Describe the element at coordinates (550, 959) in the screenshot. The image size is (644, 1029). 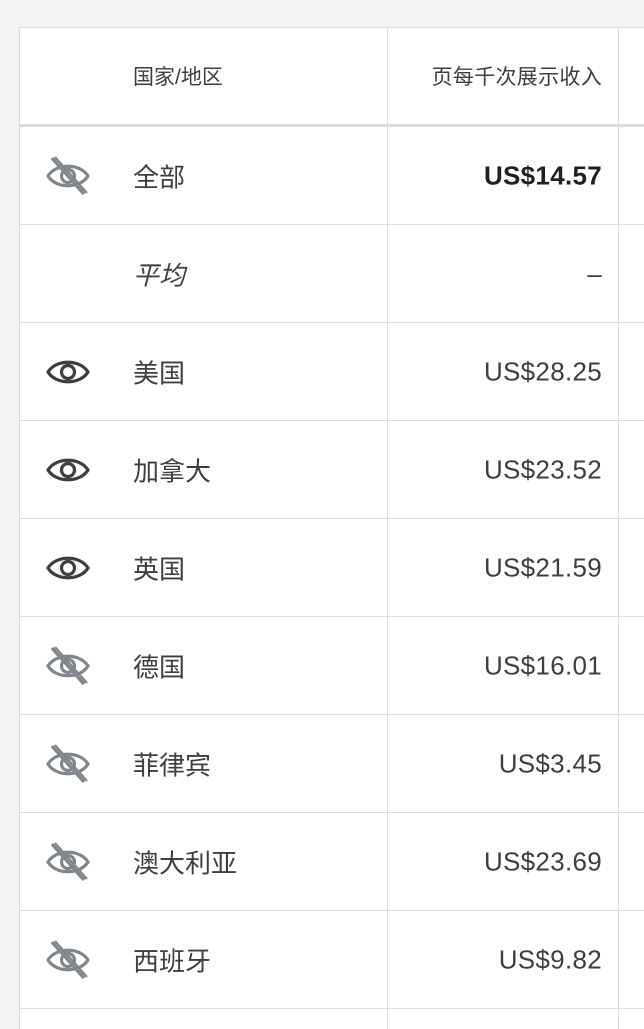
I see `rpm-value: US$9.82` at that location.